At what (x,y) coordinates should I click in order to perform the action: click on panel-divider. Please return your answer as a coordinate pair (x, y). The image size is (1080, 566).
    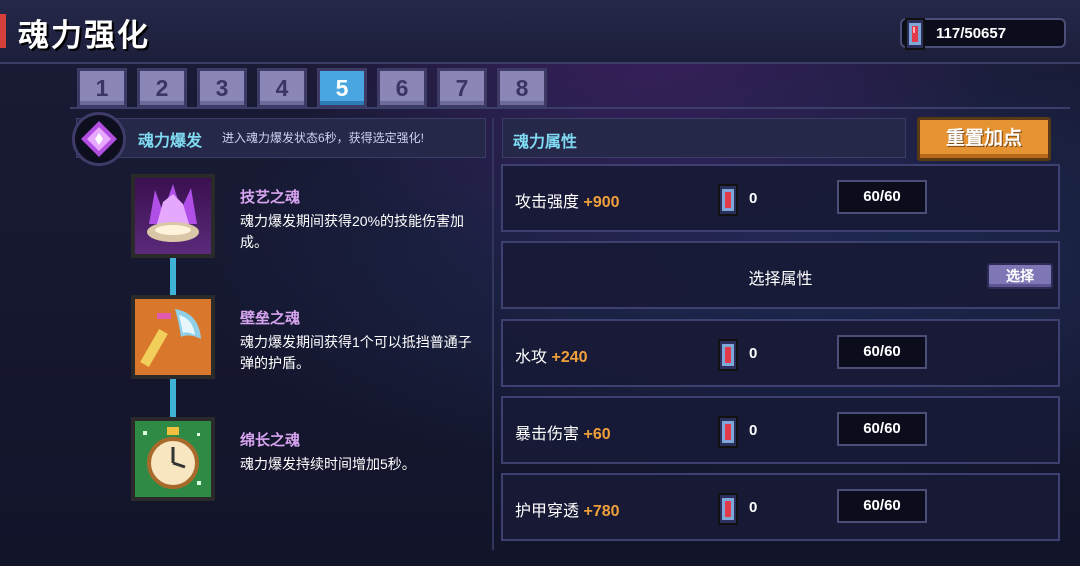
    Looking at the image, I should click on (493, 334).